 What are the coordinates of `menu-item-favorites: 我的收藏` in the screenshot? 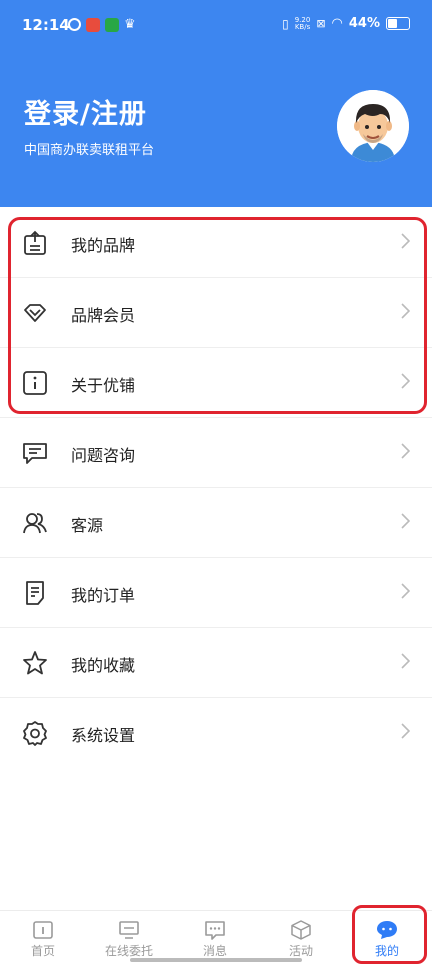 It's located at (216, 663).